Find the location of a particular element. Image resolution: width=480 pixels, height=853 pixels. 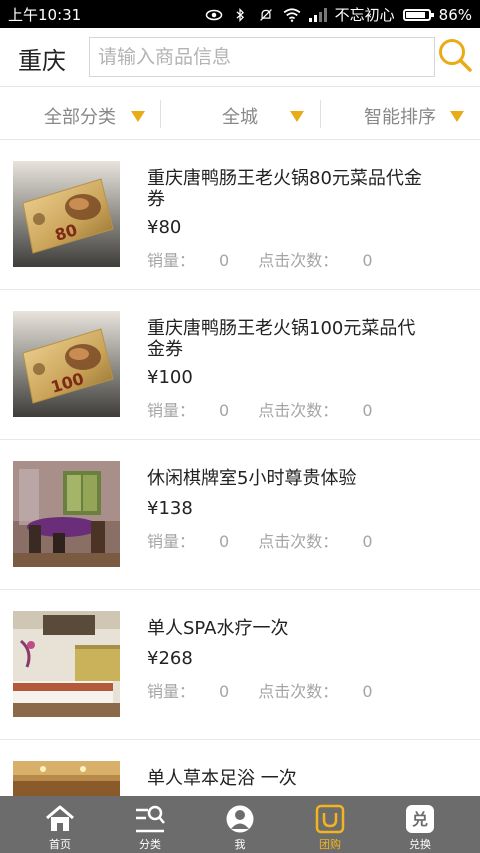

nav-label: 分类 is located at coordinates (150, 844).